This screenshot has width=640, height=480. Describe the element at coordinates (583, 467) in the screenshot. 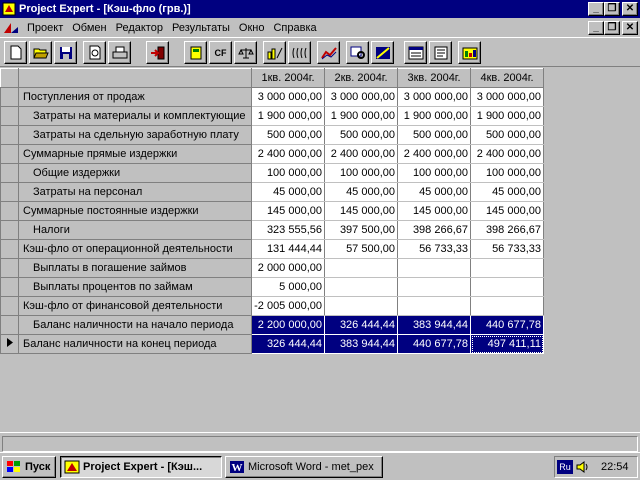

I see `speaker-icon` at that location.